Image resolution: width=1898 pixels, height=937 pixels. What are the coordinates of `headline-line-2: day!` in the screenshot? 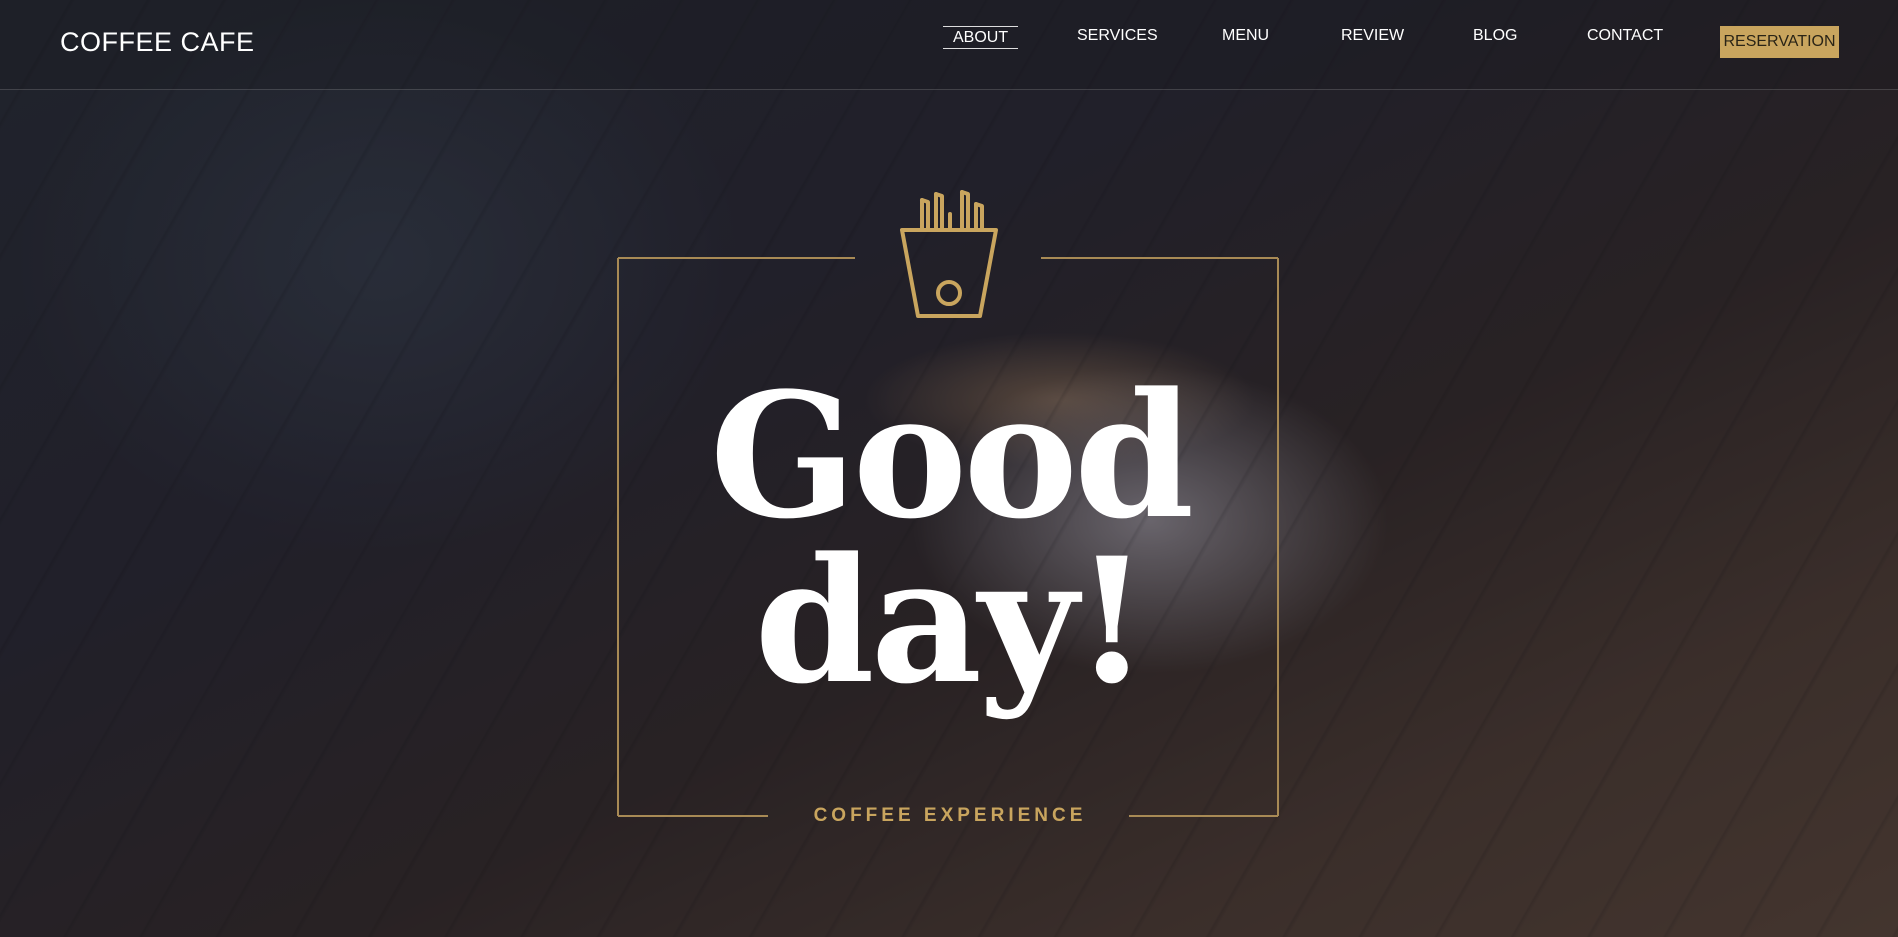 It's located at (951, 620).